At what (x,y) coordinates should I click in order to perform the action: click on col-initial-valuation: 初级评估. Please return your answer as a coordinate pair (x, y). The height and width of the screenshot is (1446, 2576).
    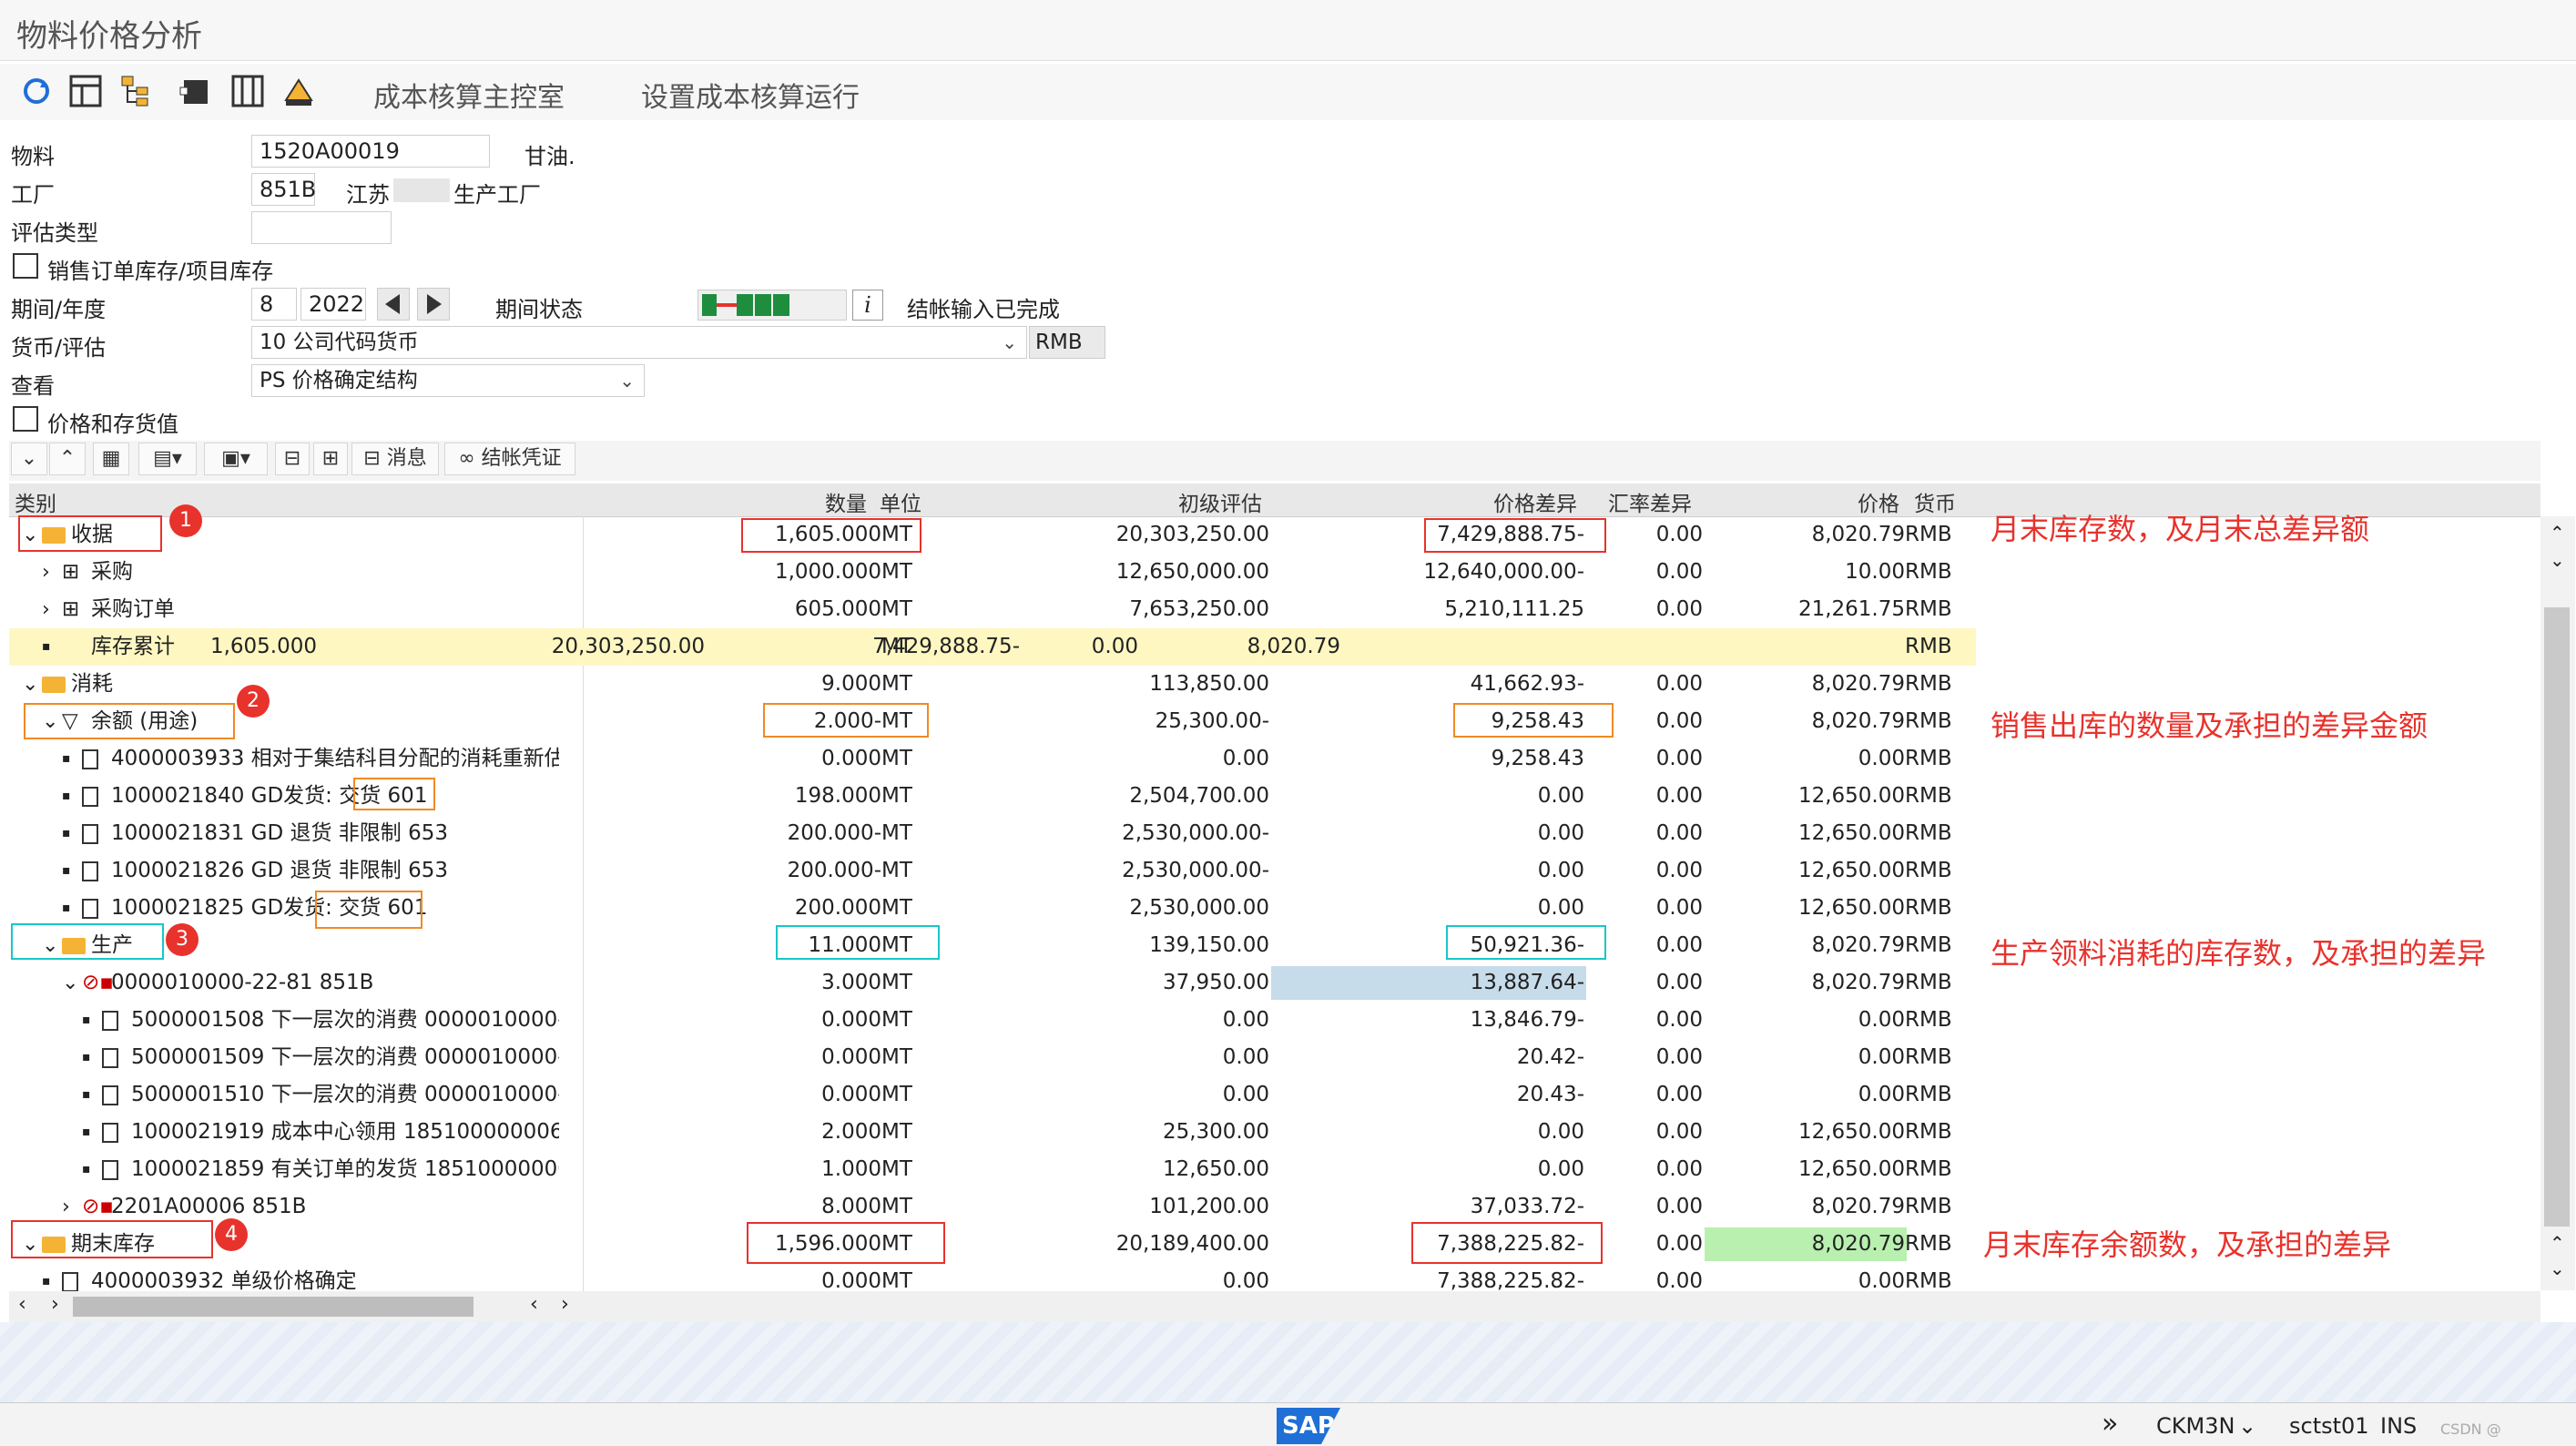
    Looking at the image, I should click on (1220, 502).